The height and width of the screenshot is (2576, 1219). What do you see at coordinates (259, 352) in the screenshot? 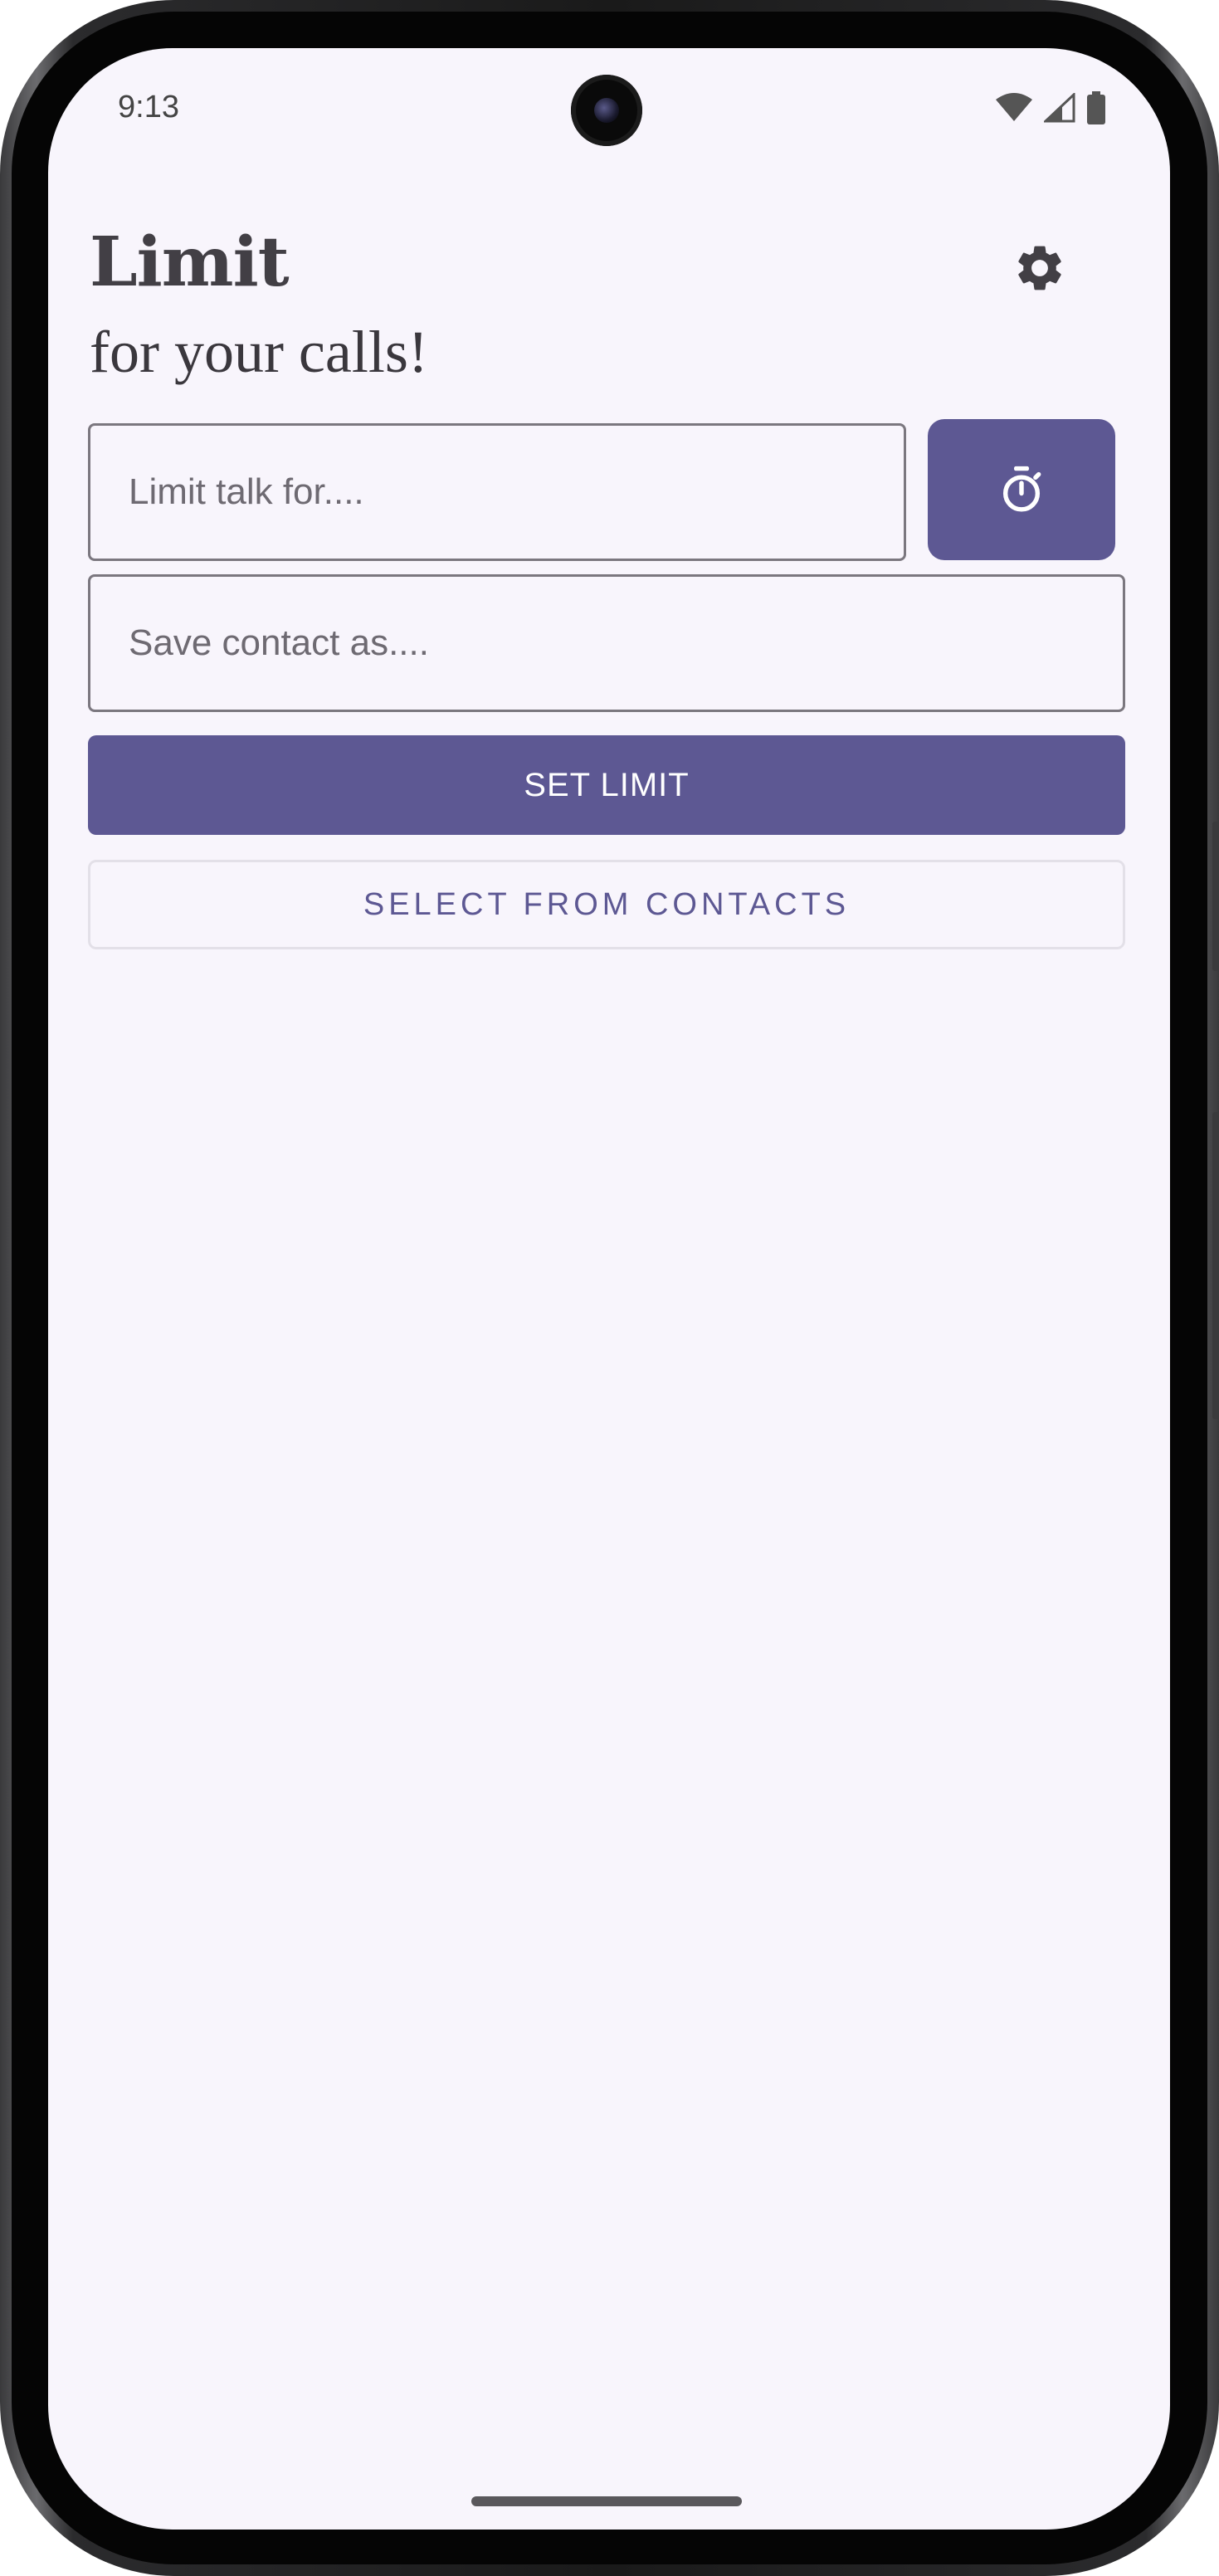
I see `app-subtitle: for your calls!` at bounding box center [259, 352].